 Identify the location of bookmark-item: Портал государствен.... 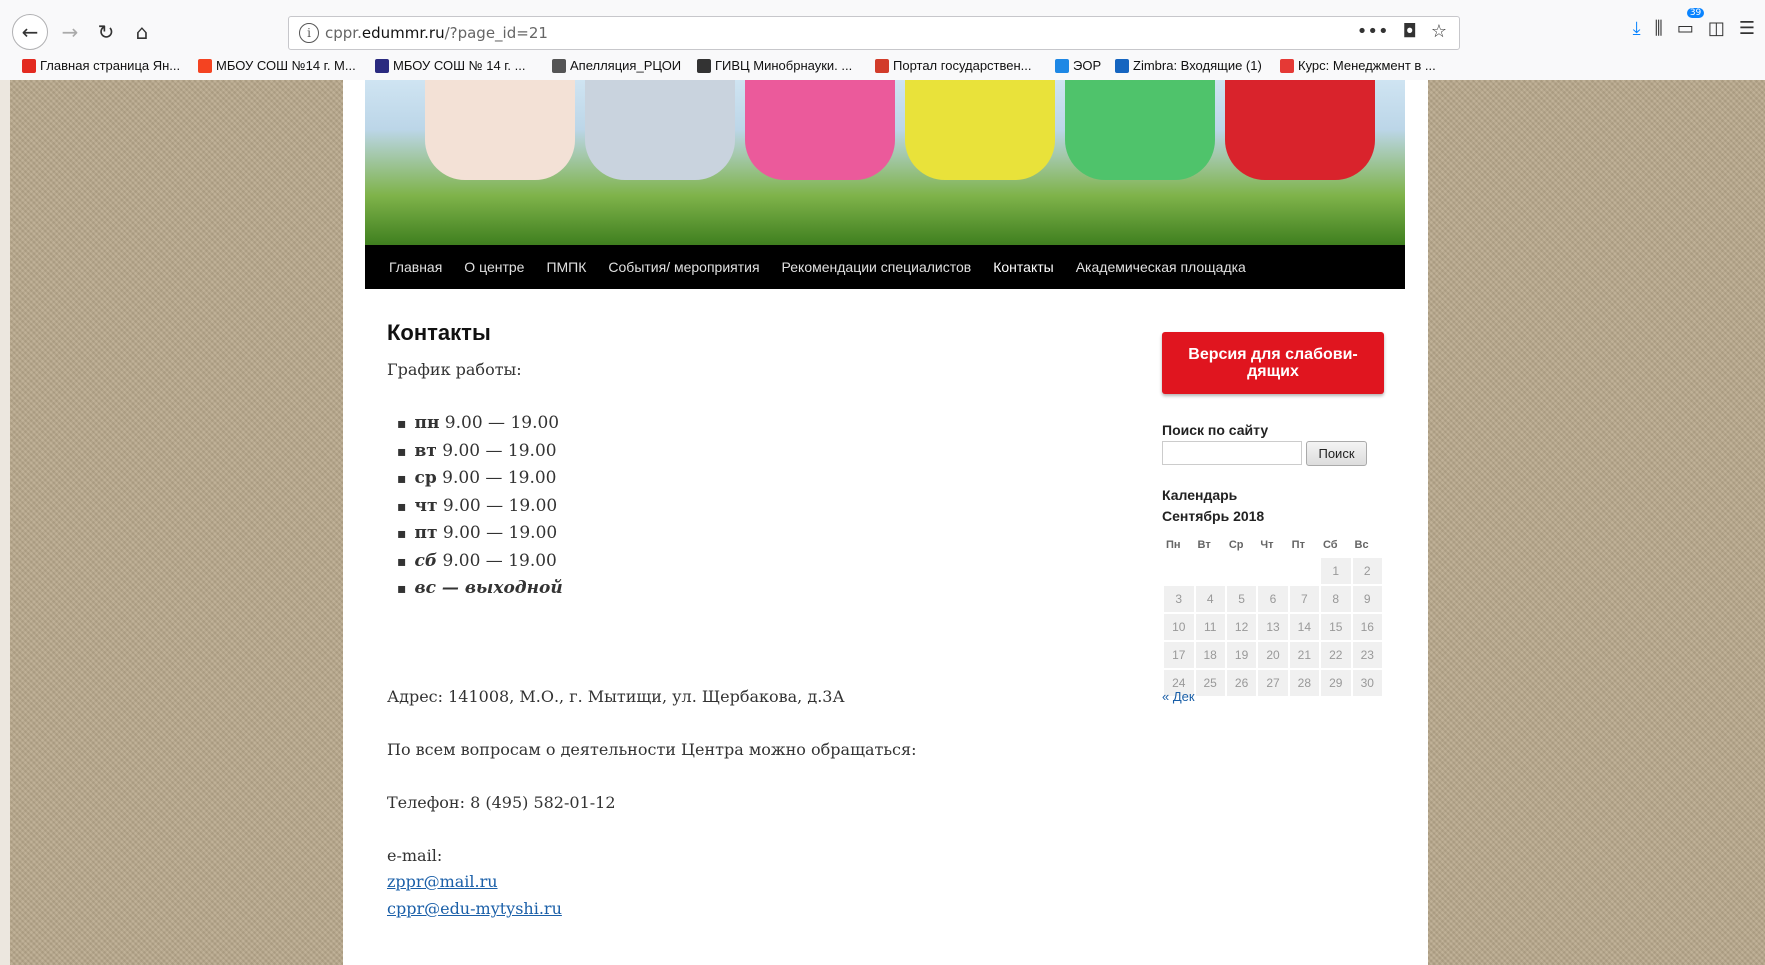
(953, 65).